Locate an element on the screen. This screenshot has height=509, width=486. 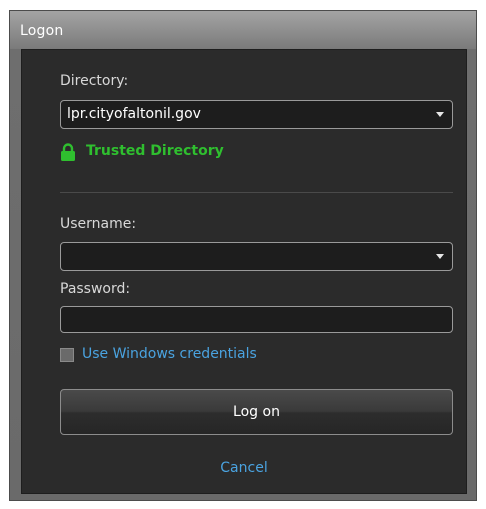
log-on-button: Log on is located at coordinates (256, 412).